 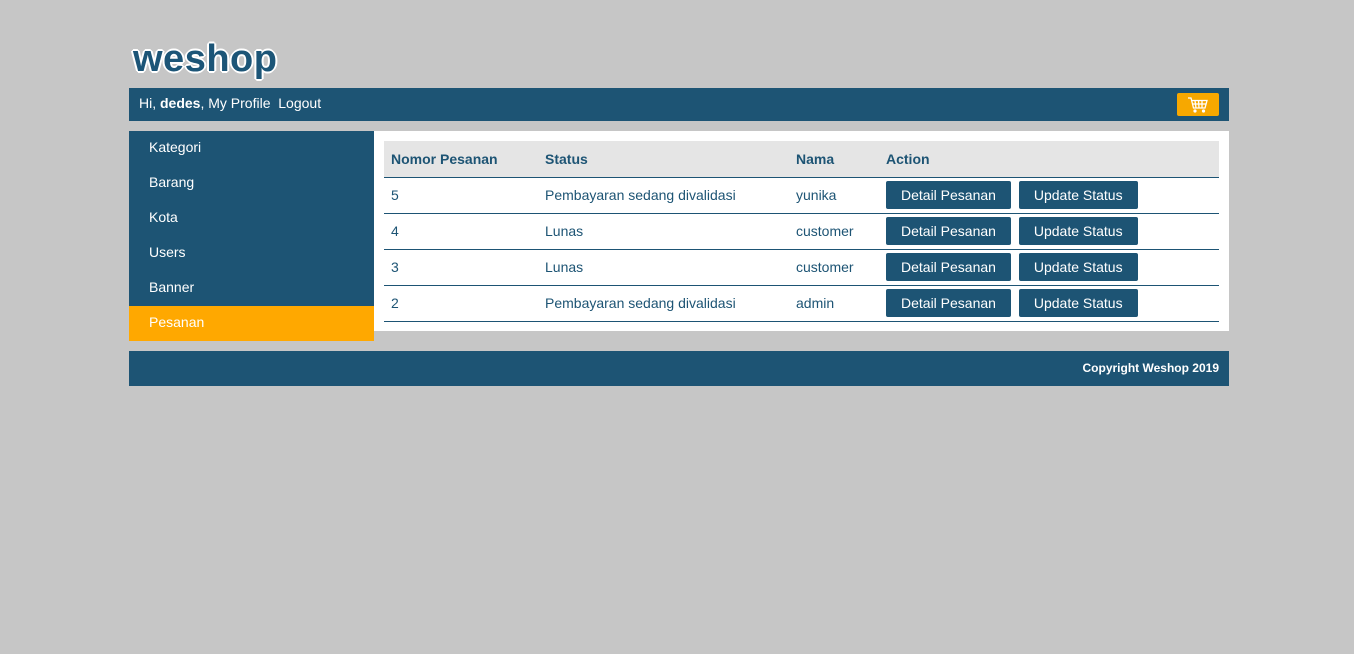 I want to click on sidebar-item-barang: Barang, so click(x=251, y=183).